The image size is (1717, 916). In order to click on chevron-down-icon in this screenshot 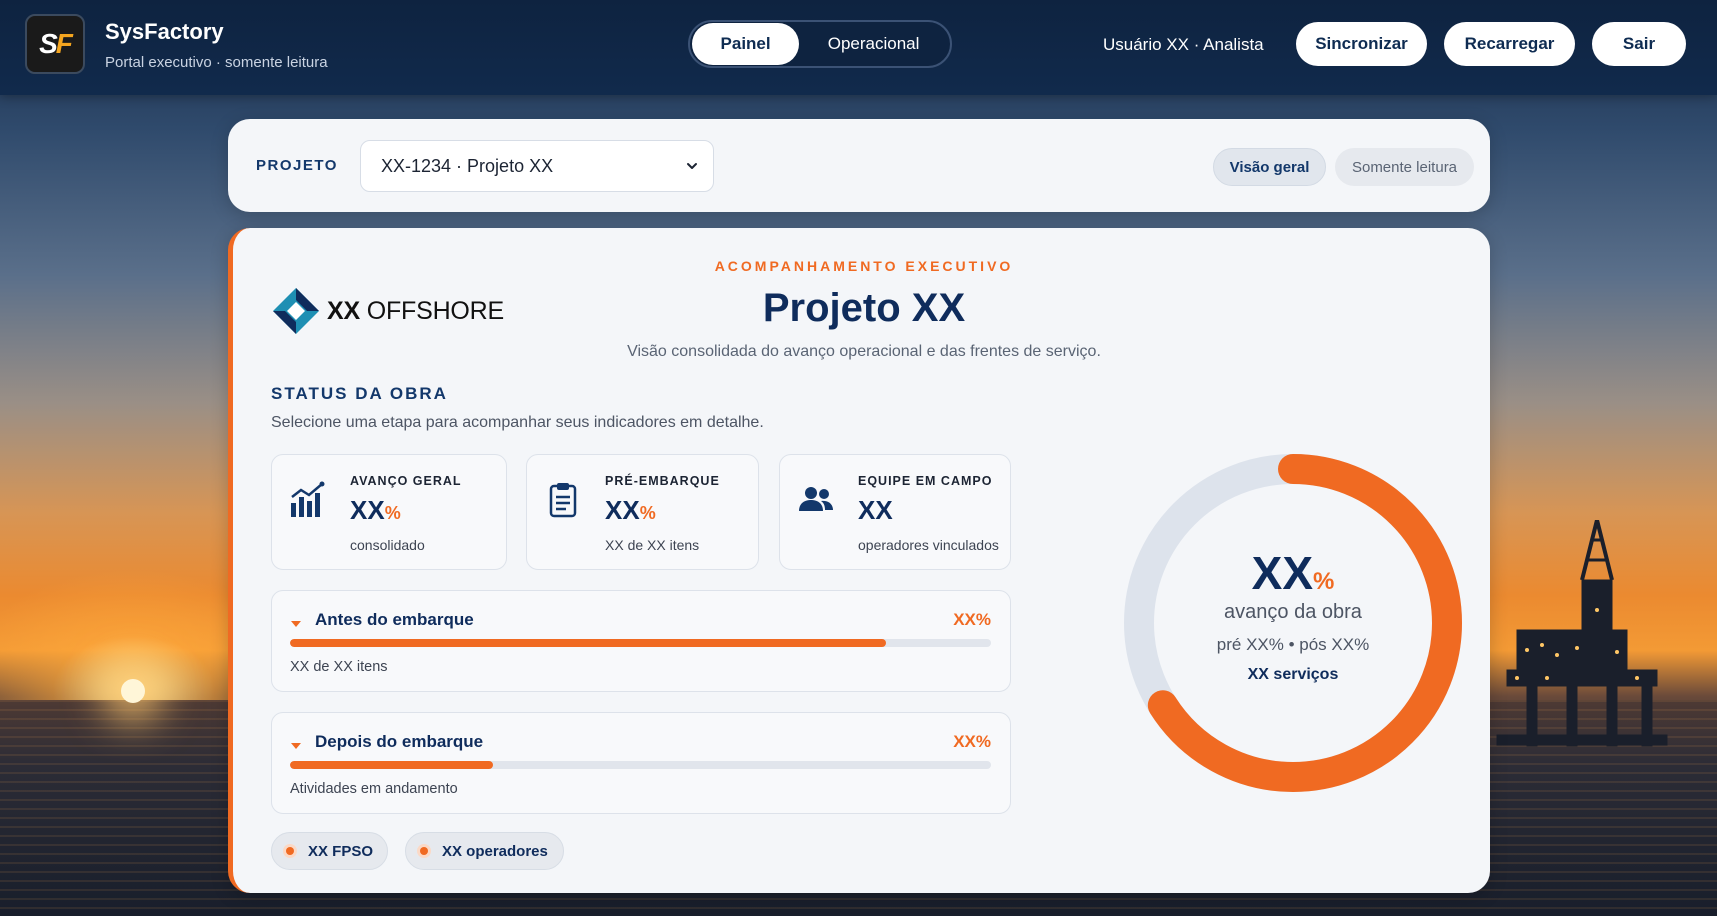, I will do `click(692, 166)`.